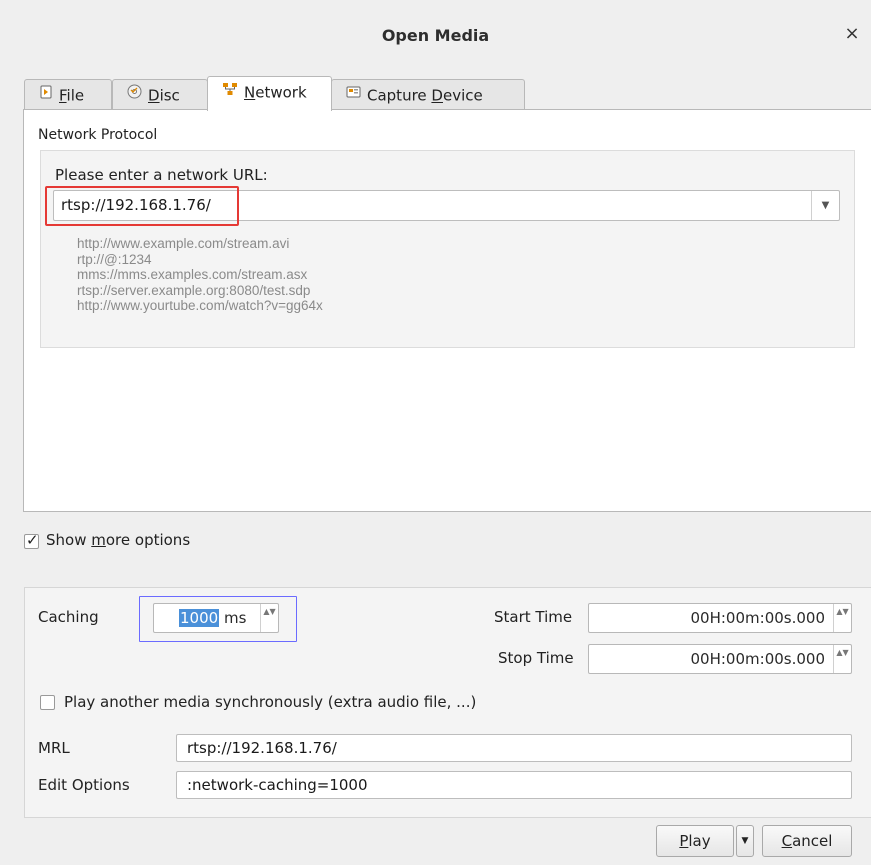 Image resolution: width=871 pixels, height=865 pixels. Describe the element at coordinates (233, 618) in the screenshot. I see `caching-unit: ms` at that location.